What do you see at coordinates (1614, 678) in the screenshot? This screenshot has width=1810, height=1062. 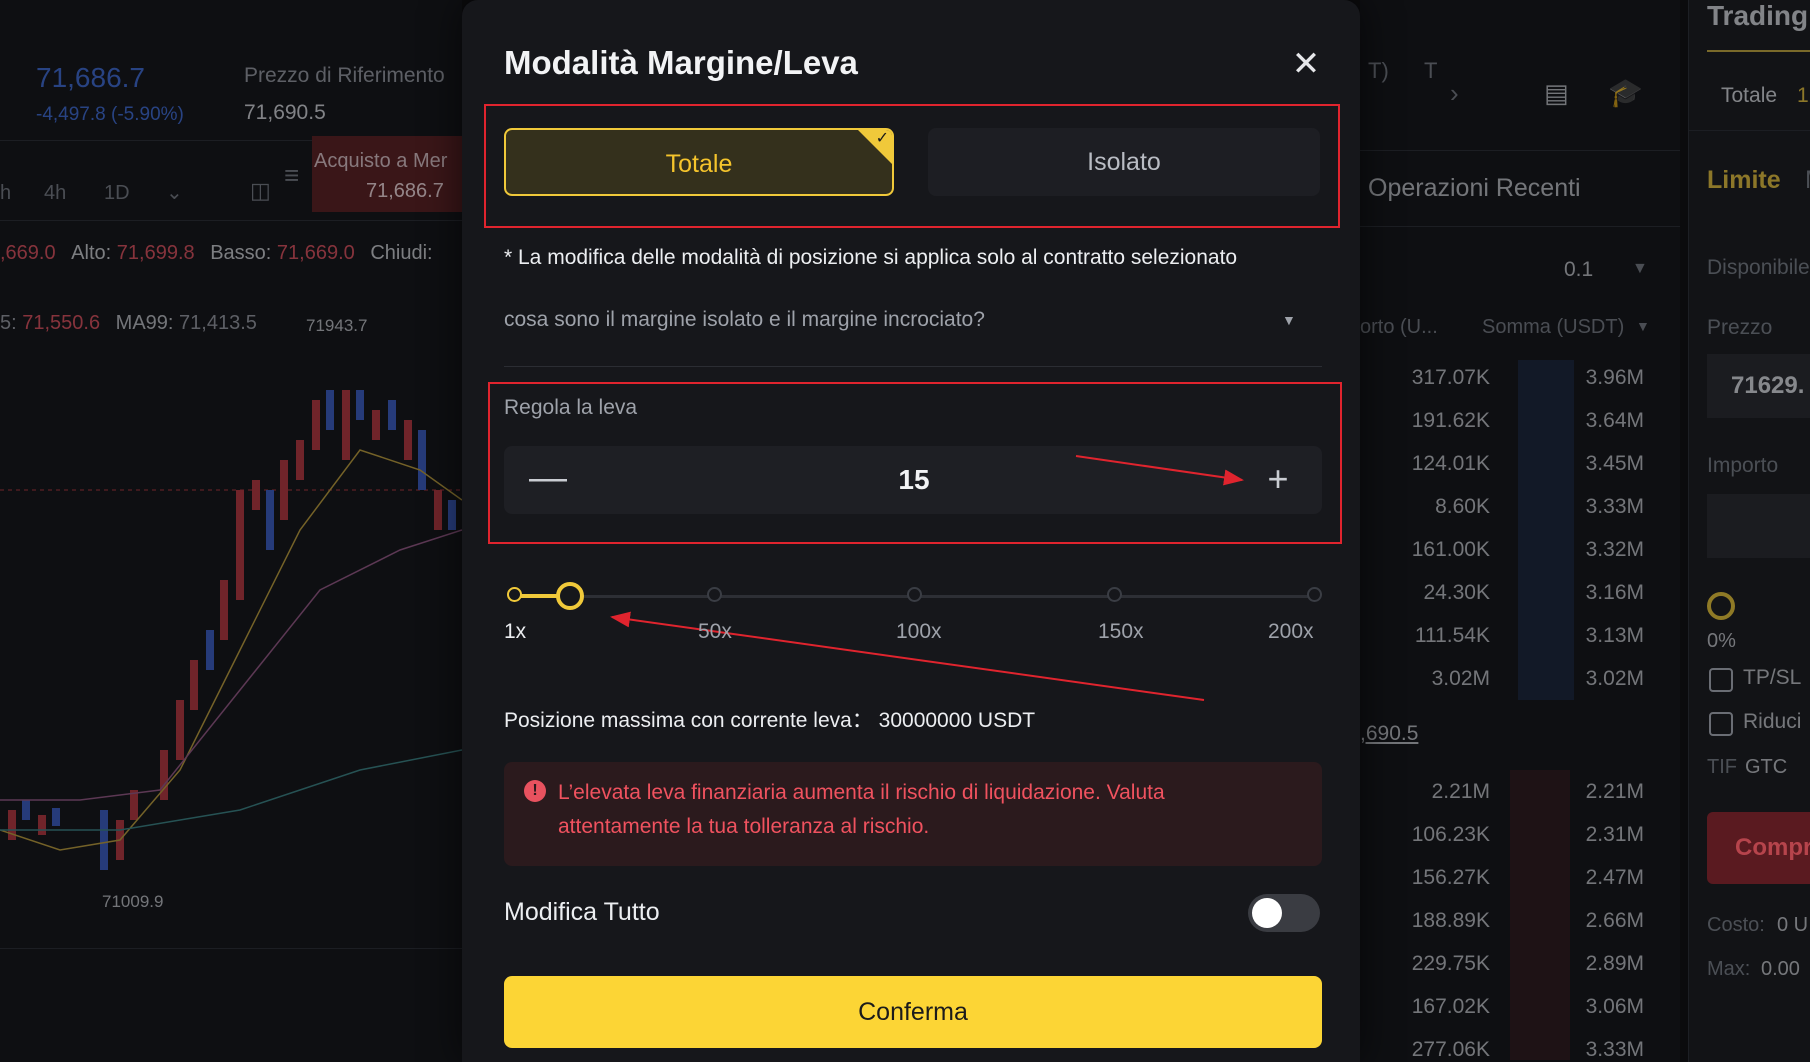 I see `orderbook-sum: 3.02M` at bounding box center [1614, 678].